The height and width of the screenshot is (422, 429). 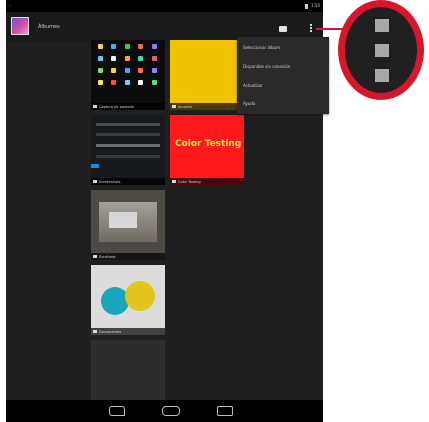 I want to click on battery-icon, so click(x=306, y=6).